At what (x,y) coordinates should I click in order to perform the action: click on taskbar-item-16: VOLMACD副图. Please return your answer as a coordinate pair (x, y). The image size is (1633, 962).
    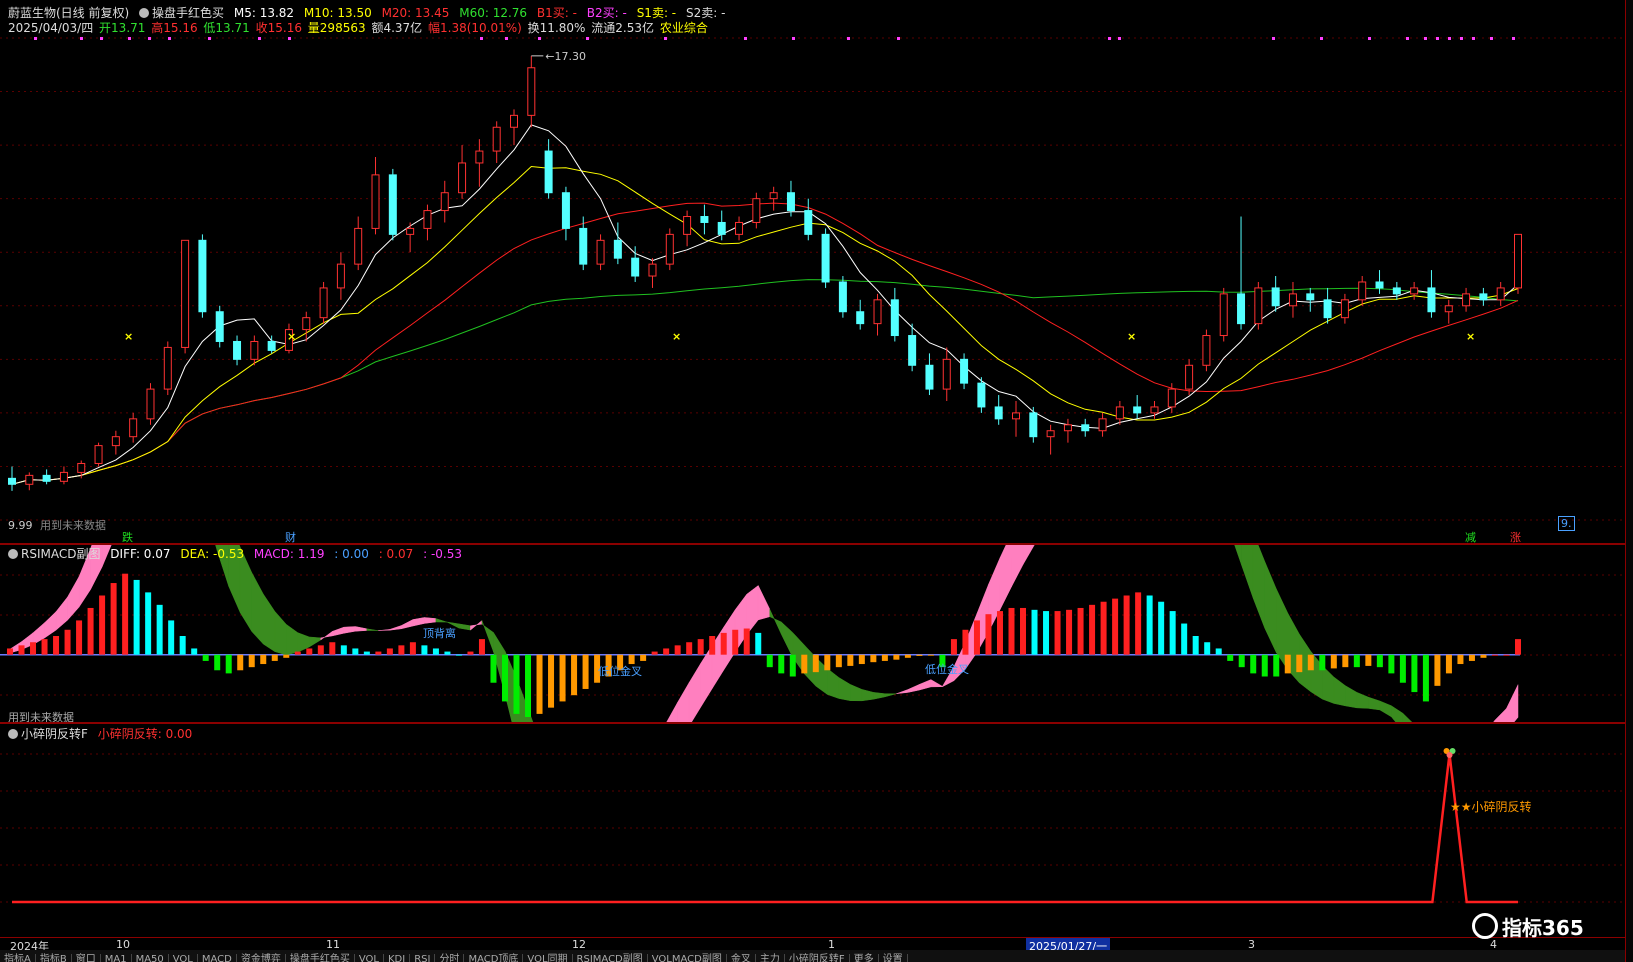
    Looking at the image, I should click on (687, 958).